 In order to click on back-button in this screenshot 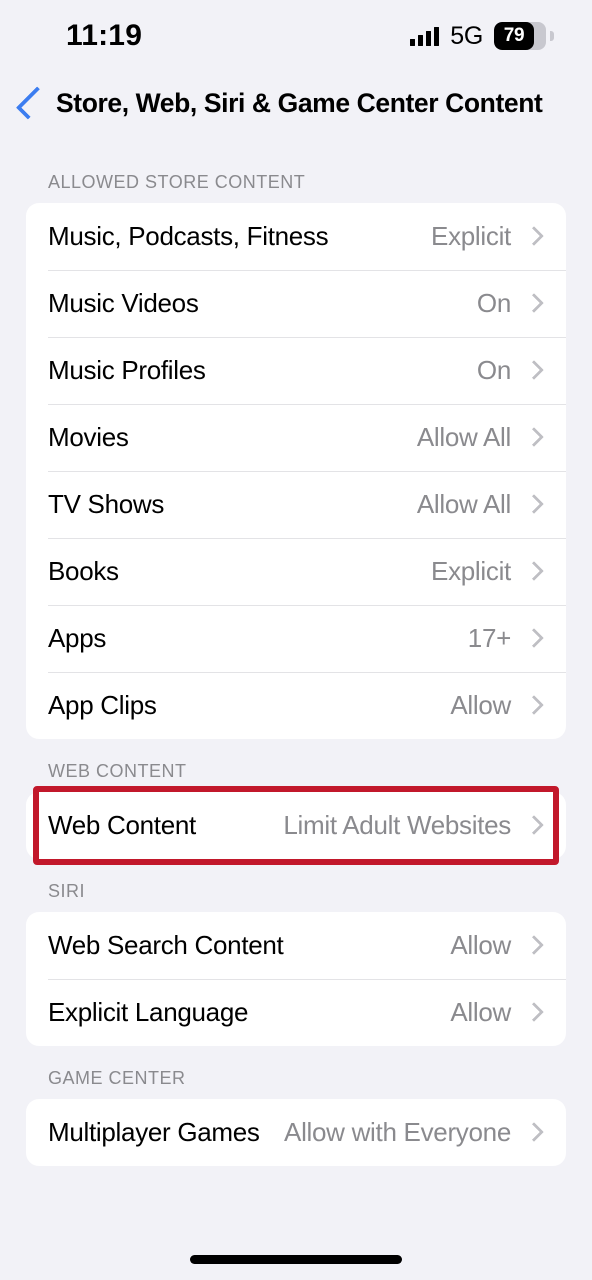, I will do `click(32, 103)`.